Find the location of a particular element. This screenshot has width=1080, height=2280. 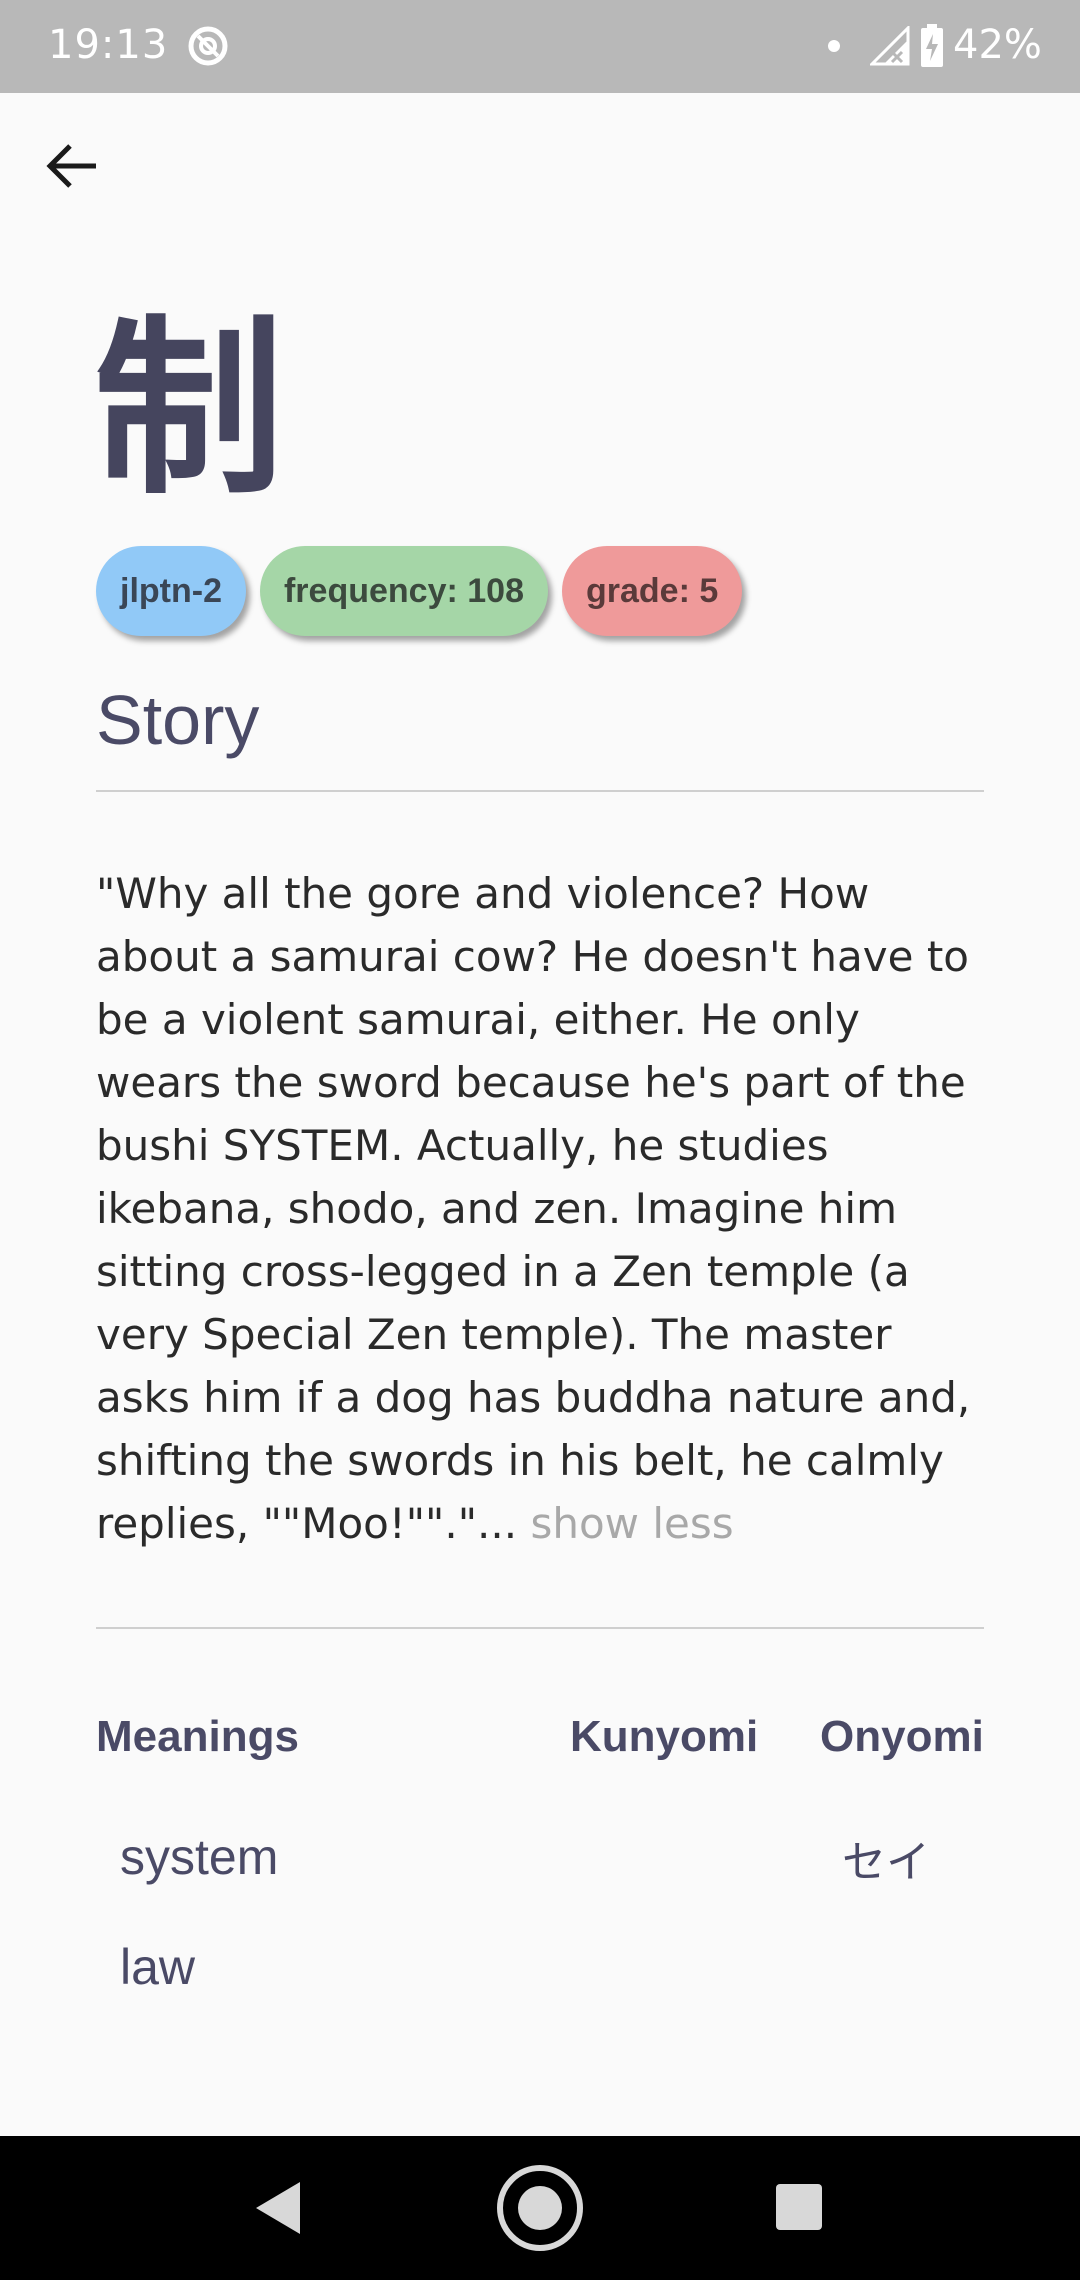

tag-chips: jlptn-2 frequency: 108 grade: 5 is located at coordinates (419, 591).